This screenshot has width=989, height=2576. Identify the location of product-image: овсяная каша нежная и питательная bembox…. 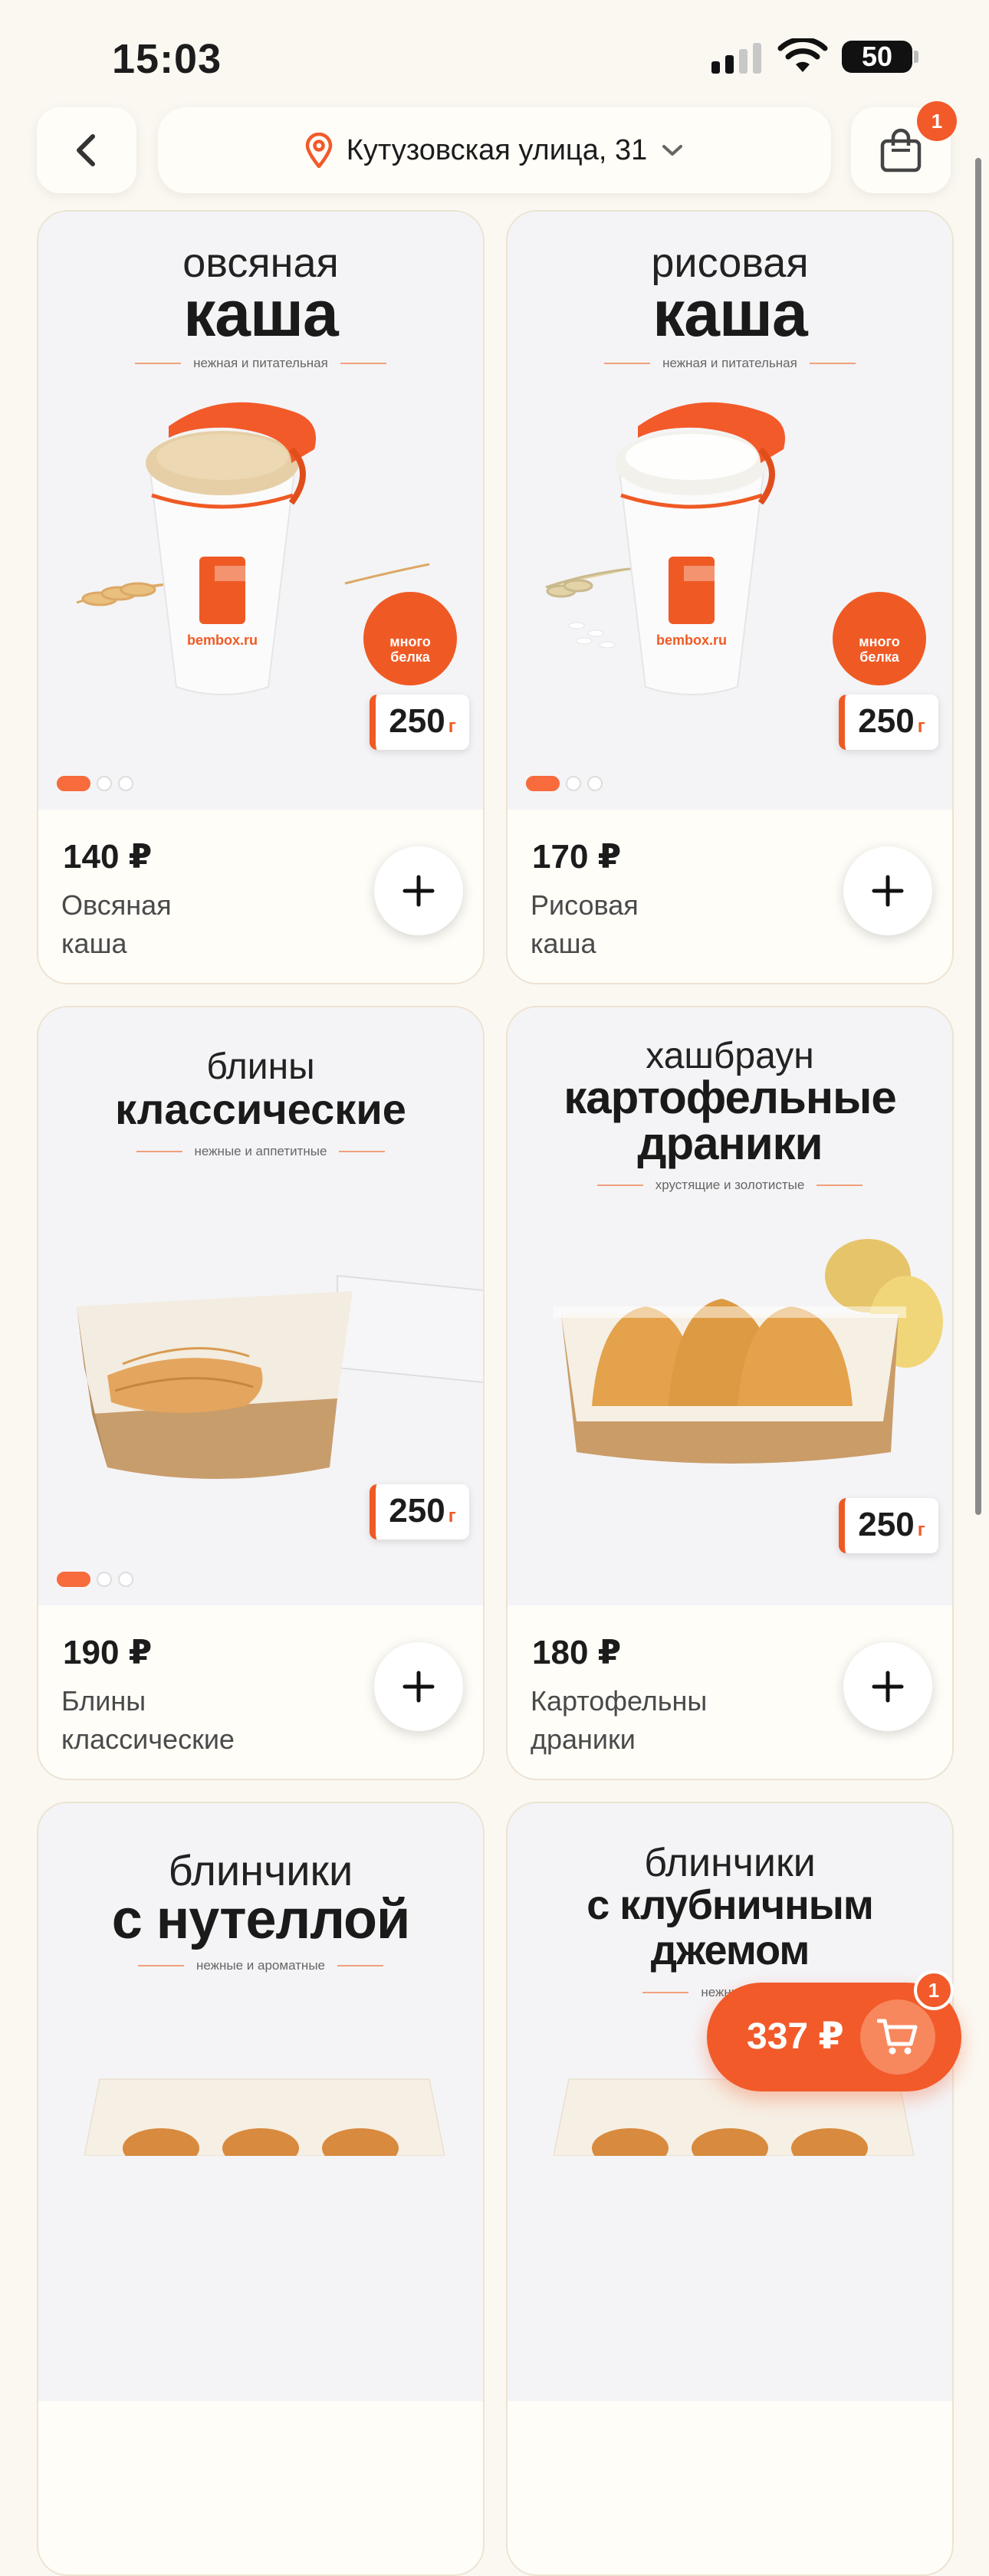
(260, 511).